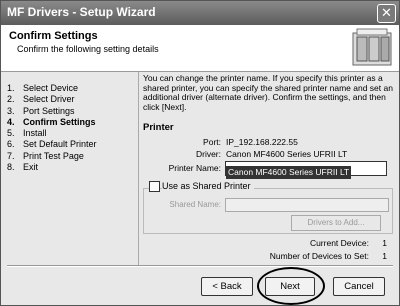  Describe the element at coordinates (52, 144) in the screenshot. I see `step-6: 6. Set Default Printer` at that location.